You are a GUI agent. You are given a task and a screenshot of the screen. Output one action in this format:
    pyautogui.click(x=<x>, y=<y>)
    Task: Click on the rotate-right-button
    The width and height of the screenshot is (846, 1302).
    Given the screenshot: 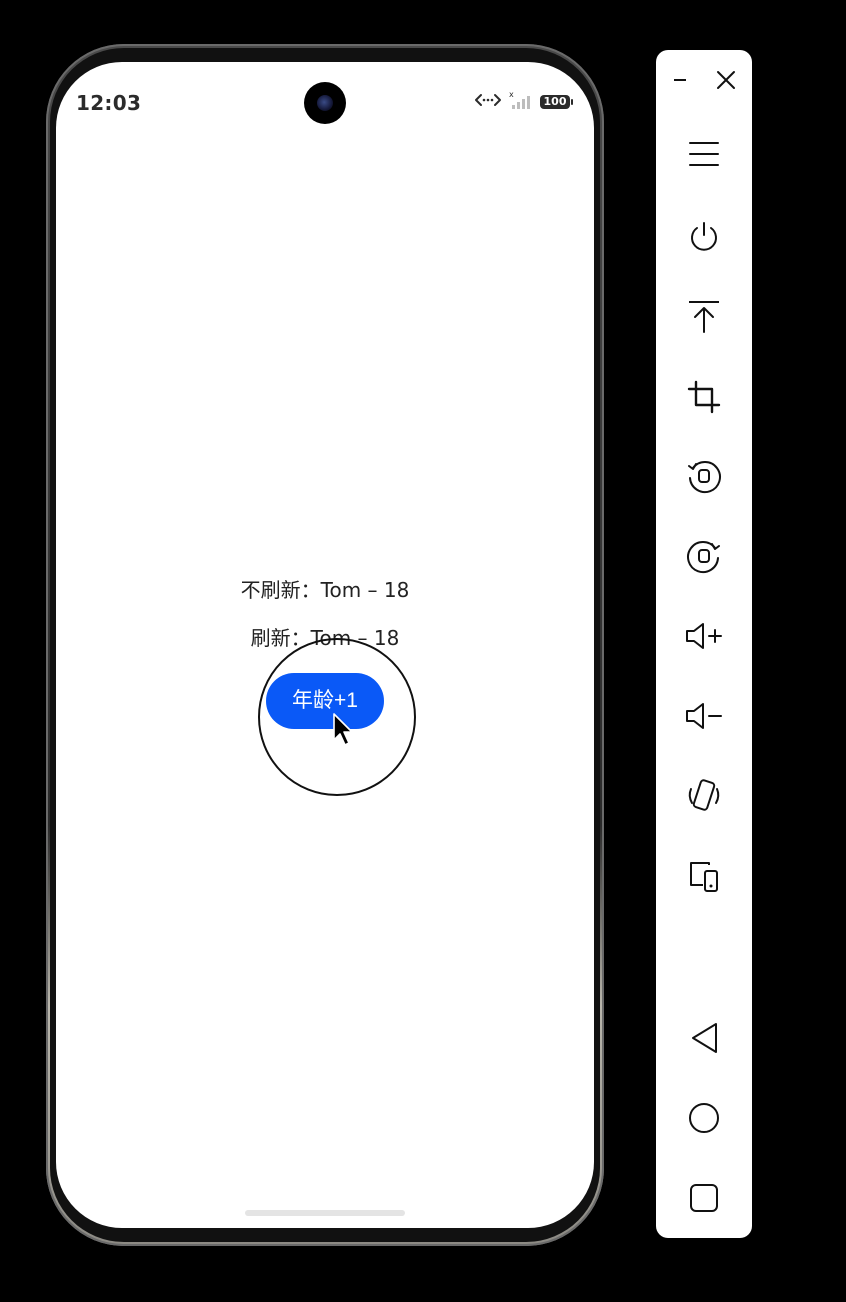 What is the action you would take?
    pyautogui.click(x=704, y=556)
    